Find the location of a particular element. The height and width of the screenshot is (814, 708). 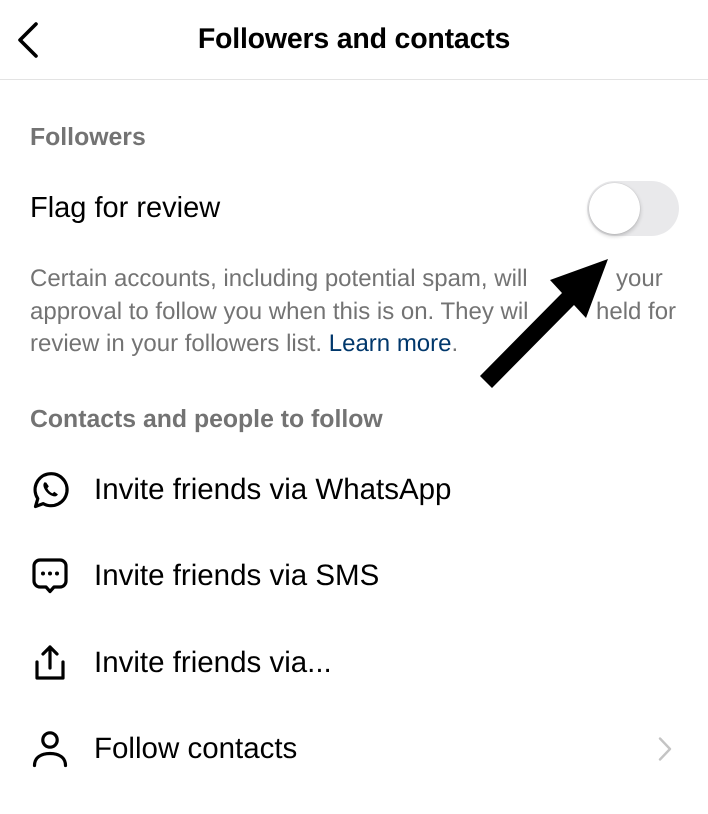

description-text: approval to follow you when this is on. They wil is located at coordinates (279, 311).